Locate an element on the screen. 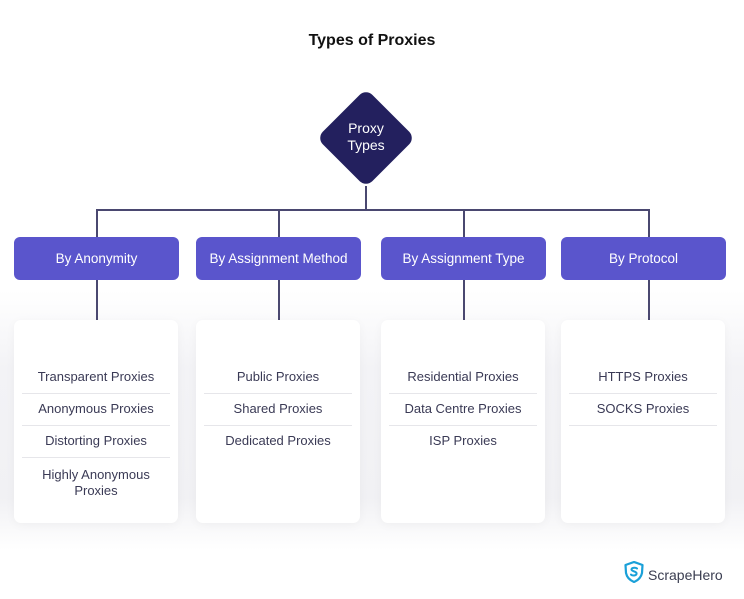 This screenshot has width=744, height=599. category-by-assignment-method: By Assignment Method is located at coordinates (278, 258).